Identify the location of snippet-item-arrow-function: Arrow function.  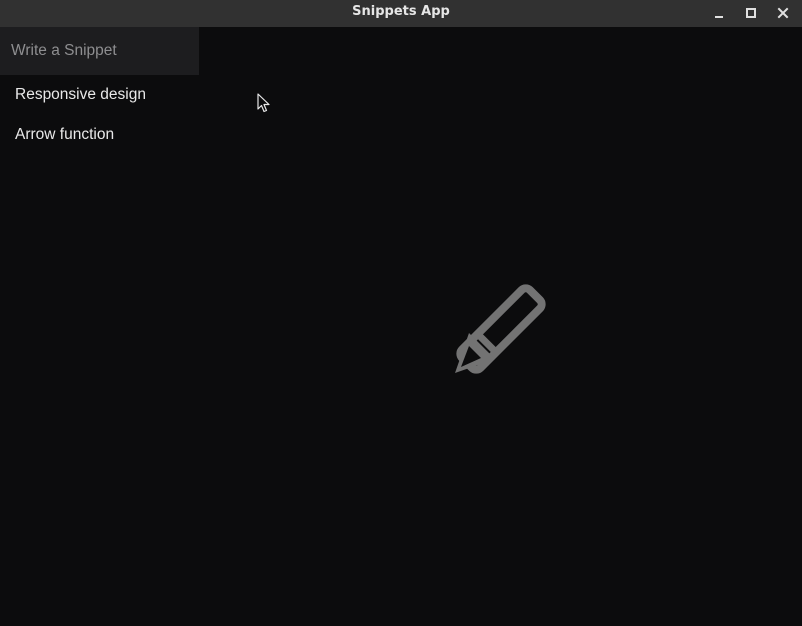
(99, 135).